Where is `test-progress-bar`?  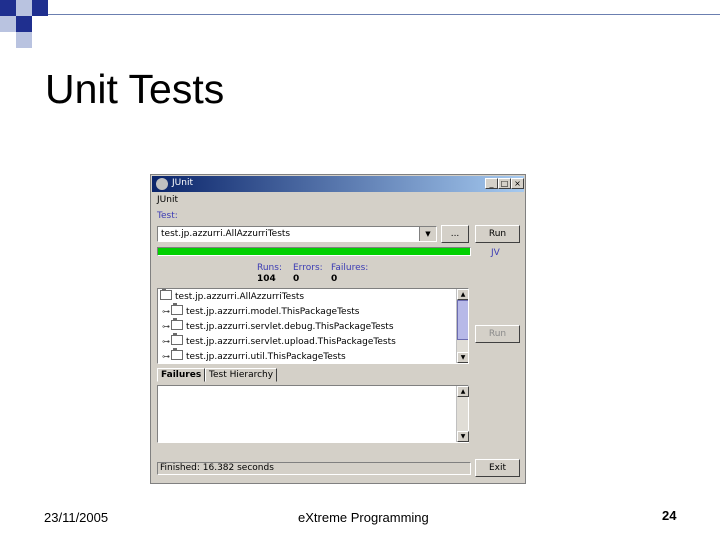
test-progress-bar is located at coordinates (314, 251).